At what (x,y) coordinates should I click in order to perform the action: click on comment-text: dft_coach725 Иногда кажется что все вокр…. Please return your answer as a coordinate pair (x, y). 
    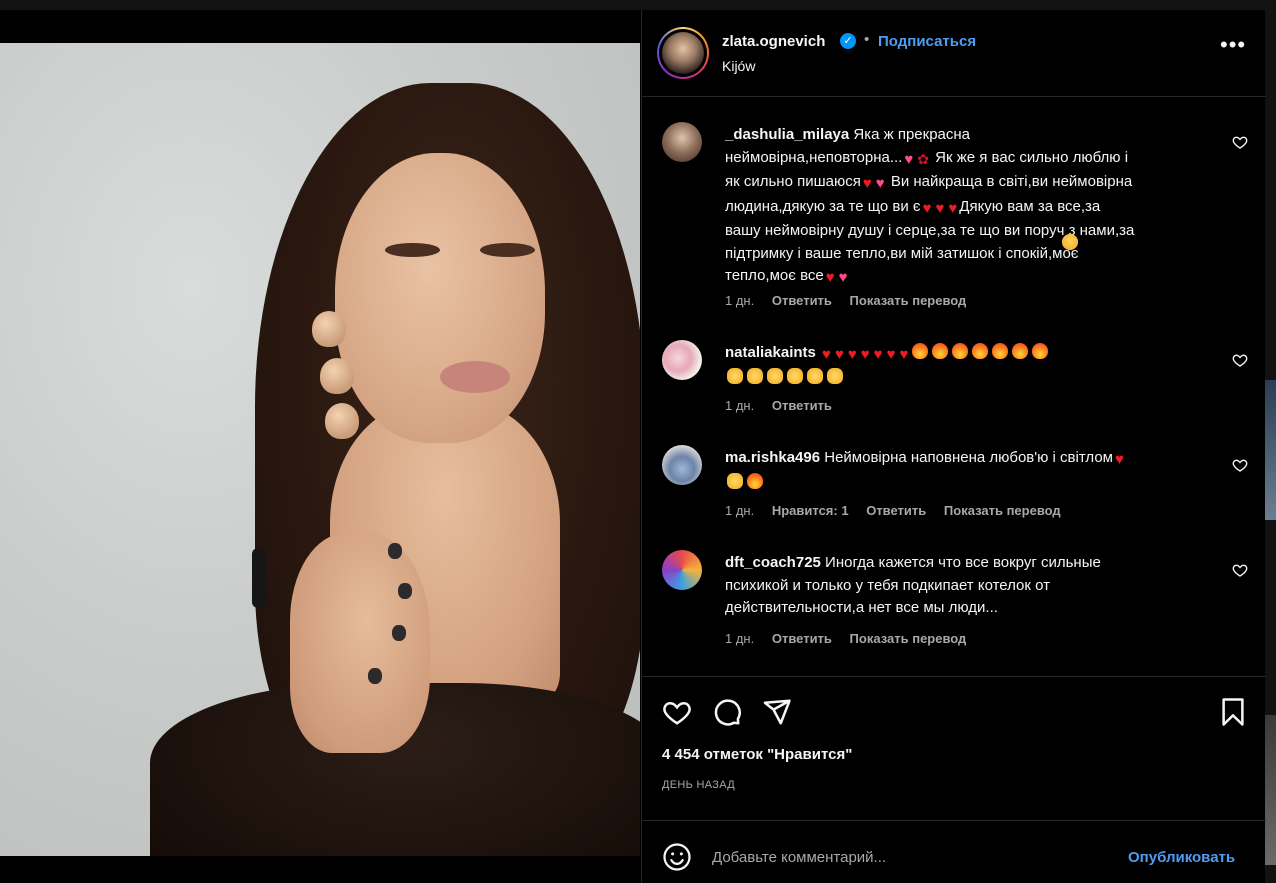
    Looking at the image, I should click on (975, 586).